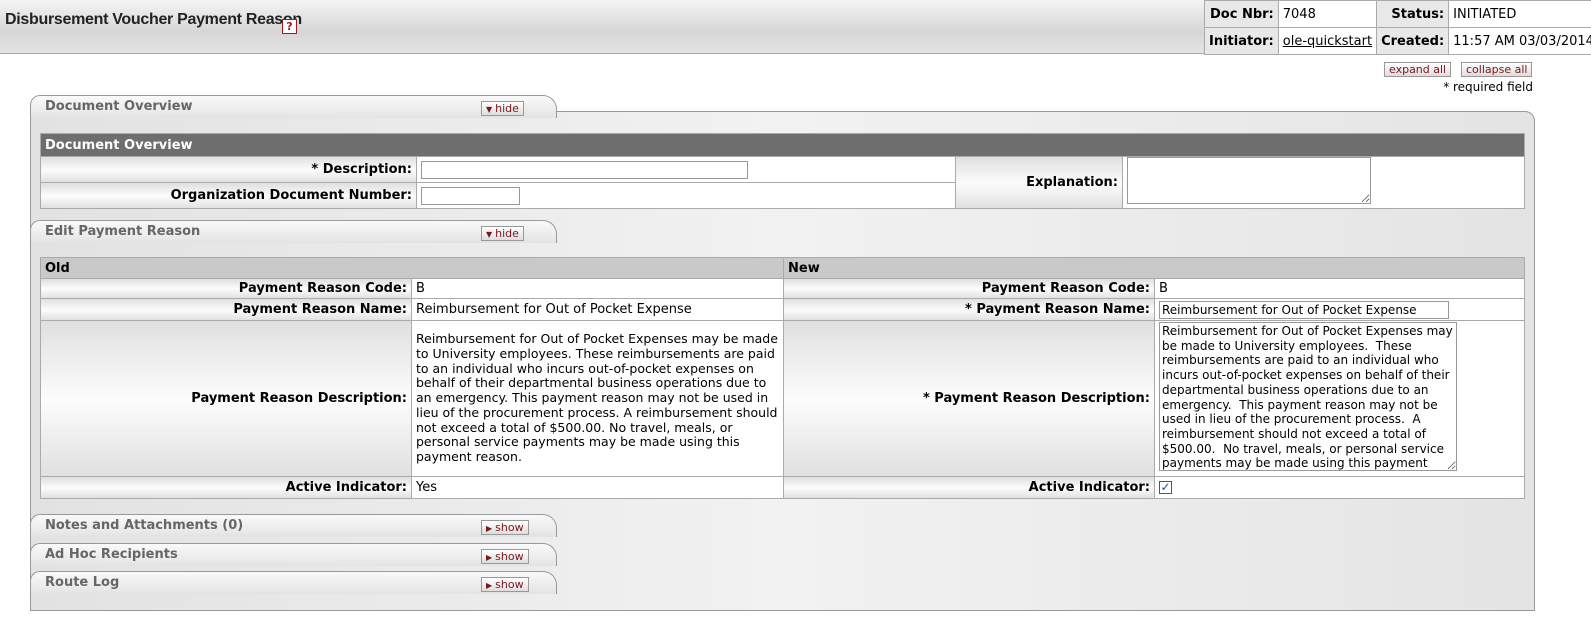 This screenshot has height=624, width=1591. I want to click on org-doc-number-label: Organization Document Number:, so click(228, 195).